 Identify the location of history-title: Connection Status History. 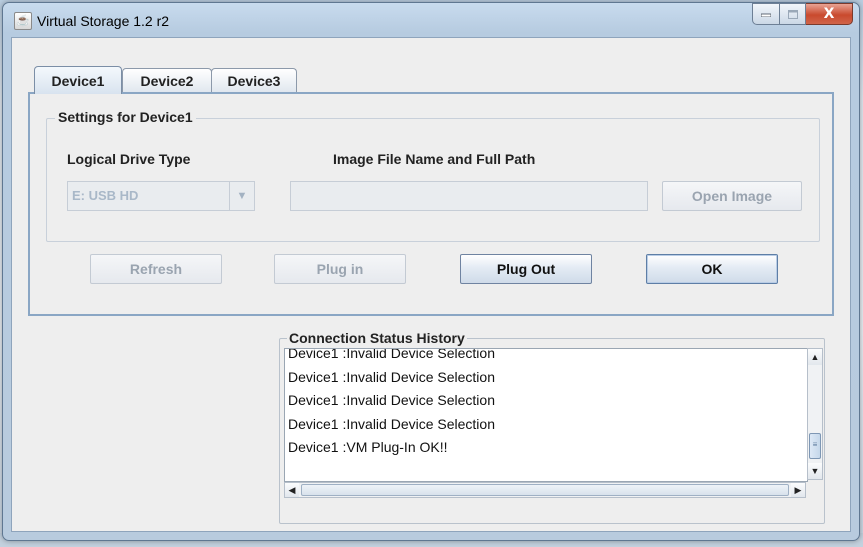
(377, 338).